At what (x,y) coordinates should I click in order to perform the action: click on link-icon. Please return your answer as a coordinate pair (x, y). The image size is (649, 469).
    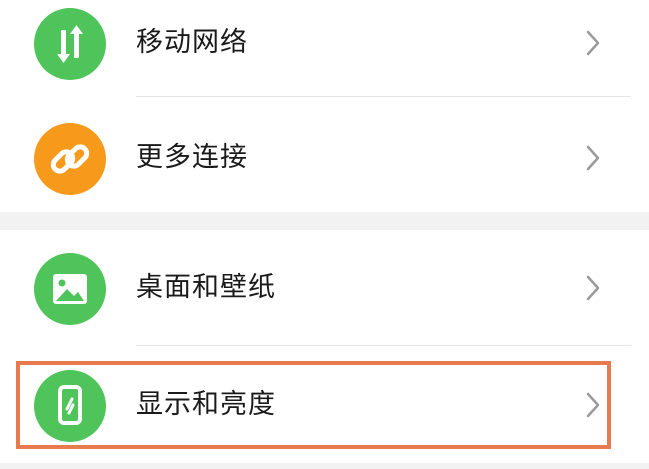
    Looking at the image, I should click on (70, 159).